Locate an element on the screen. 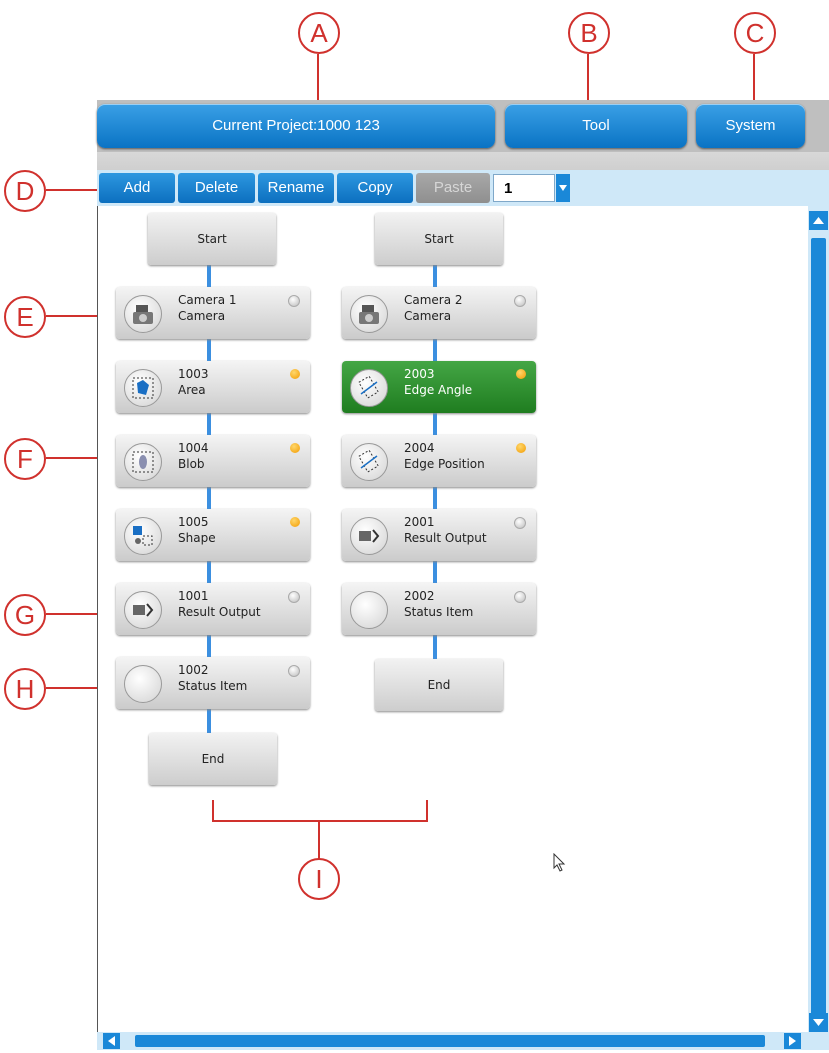 This screenshot has width=829, height=1053. flow1-node-status-item: 1002 Status Item is located at coordinates (213, 683).